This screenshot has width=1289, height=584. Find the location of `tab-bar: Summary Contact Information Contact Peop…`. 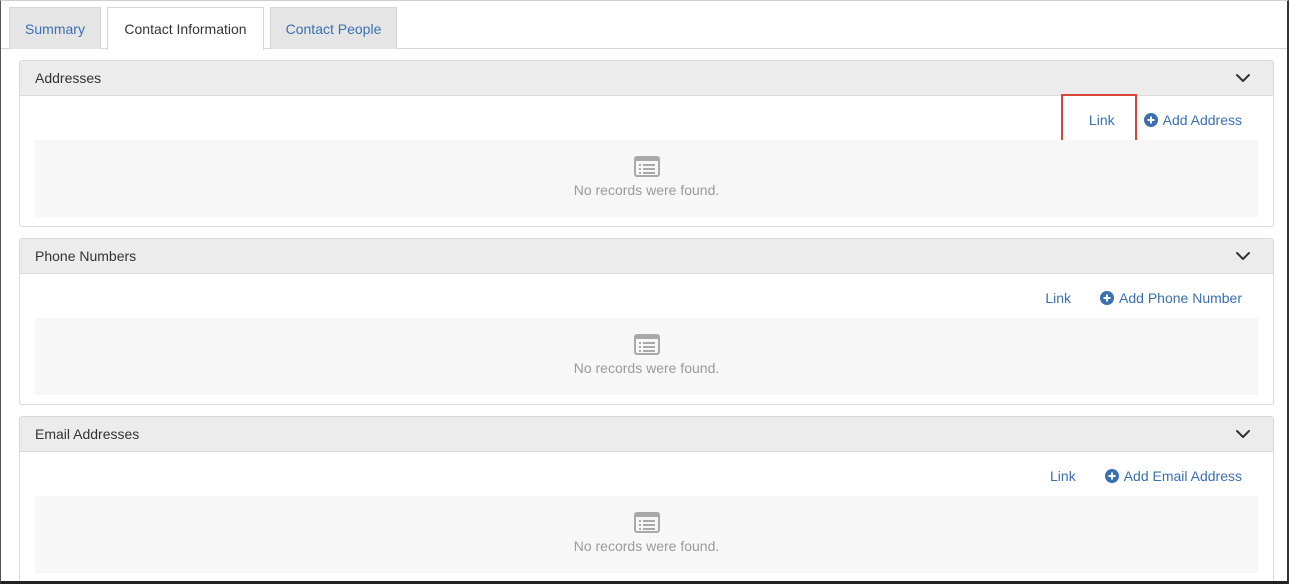

tab-bar: Summary Contact Information Contact Peop… is located at coordinates (644, 25).